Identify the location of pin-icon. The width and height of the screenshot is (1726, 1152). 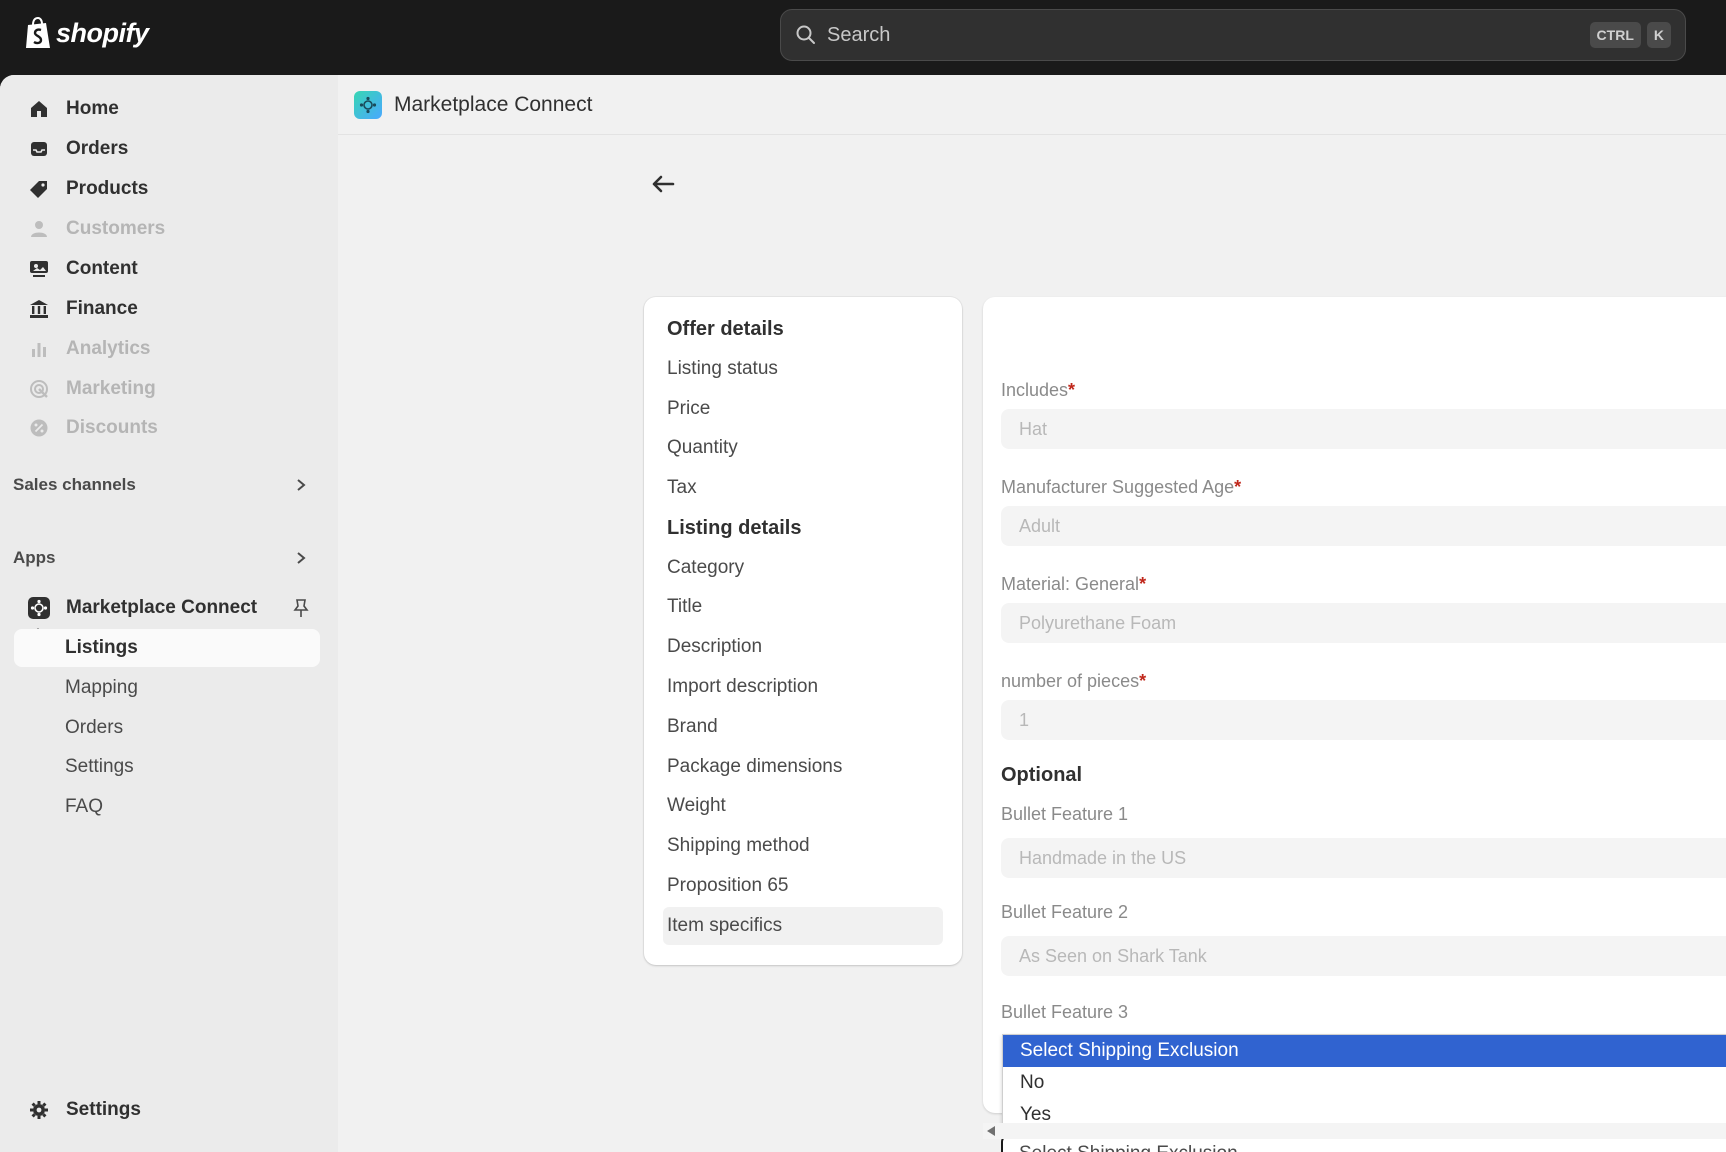
(301, 608).